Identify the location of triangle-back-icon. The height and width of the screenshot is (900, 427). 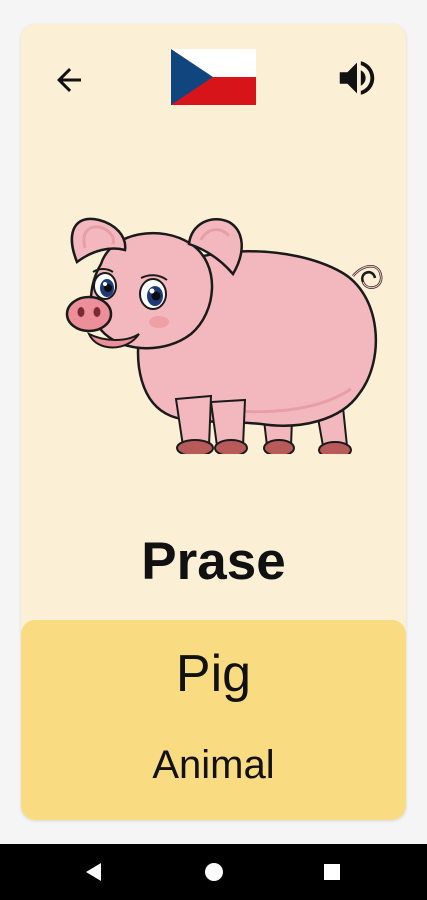
(93, 872).